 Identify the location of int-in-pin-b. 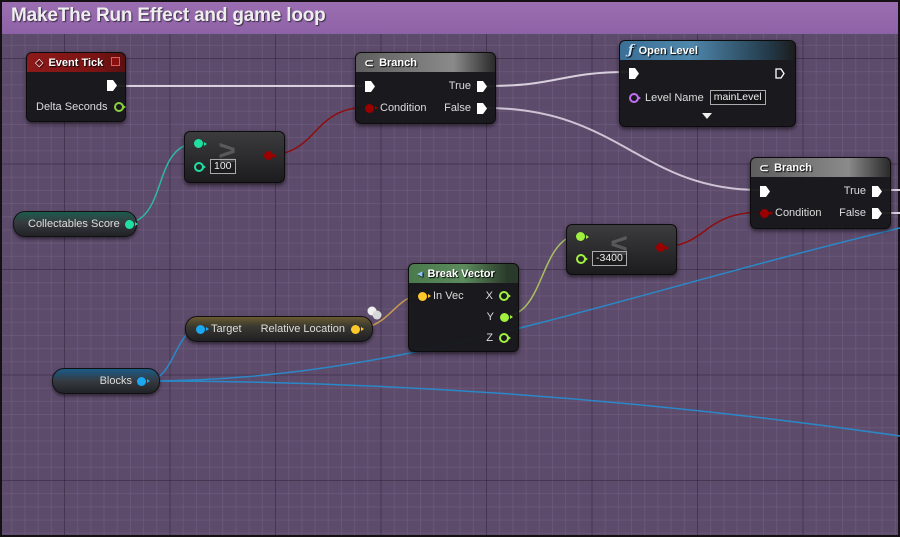
(200, 166).